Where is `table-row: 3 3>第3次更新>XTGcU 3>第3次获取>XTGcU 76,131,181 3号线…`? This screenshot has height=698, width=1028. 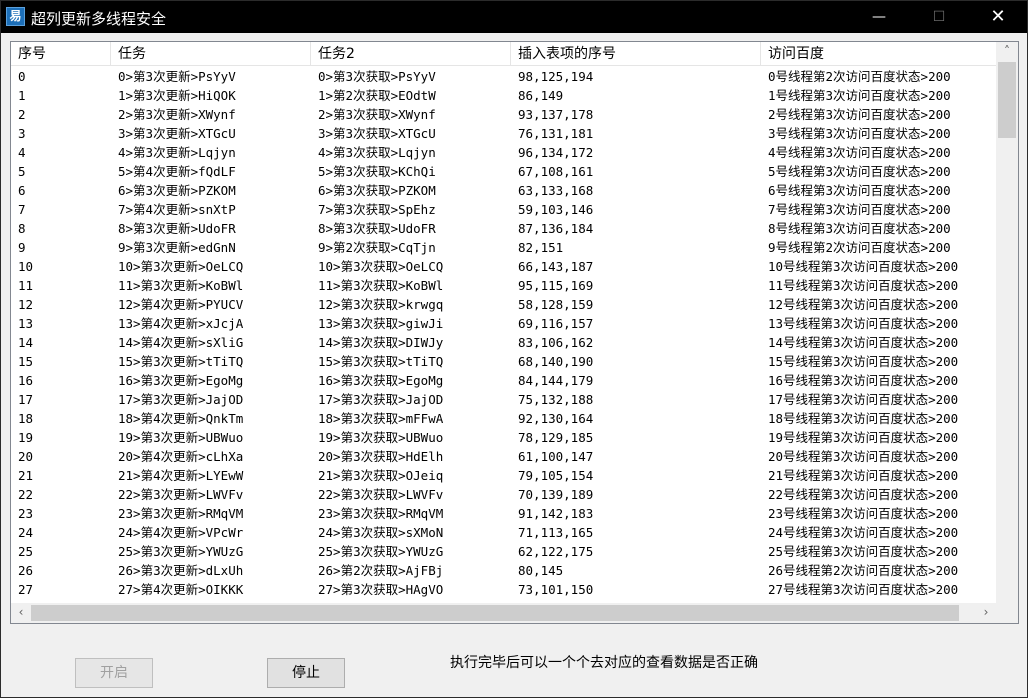
table-row: 3 3>第3次更新>XTGcU 3>第3次获取>XTGcU 76,131,181 3号线… is located at coordinates (503, 133).